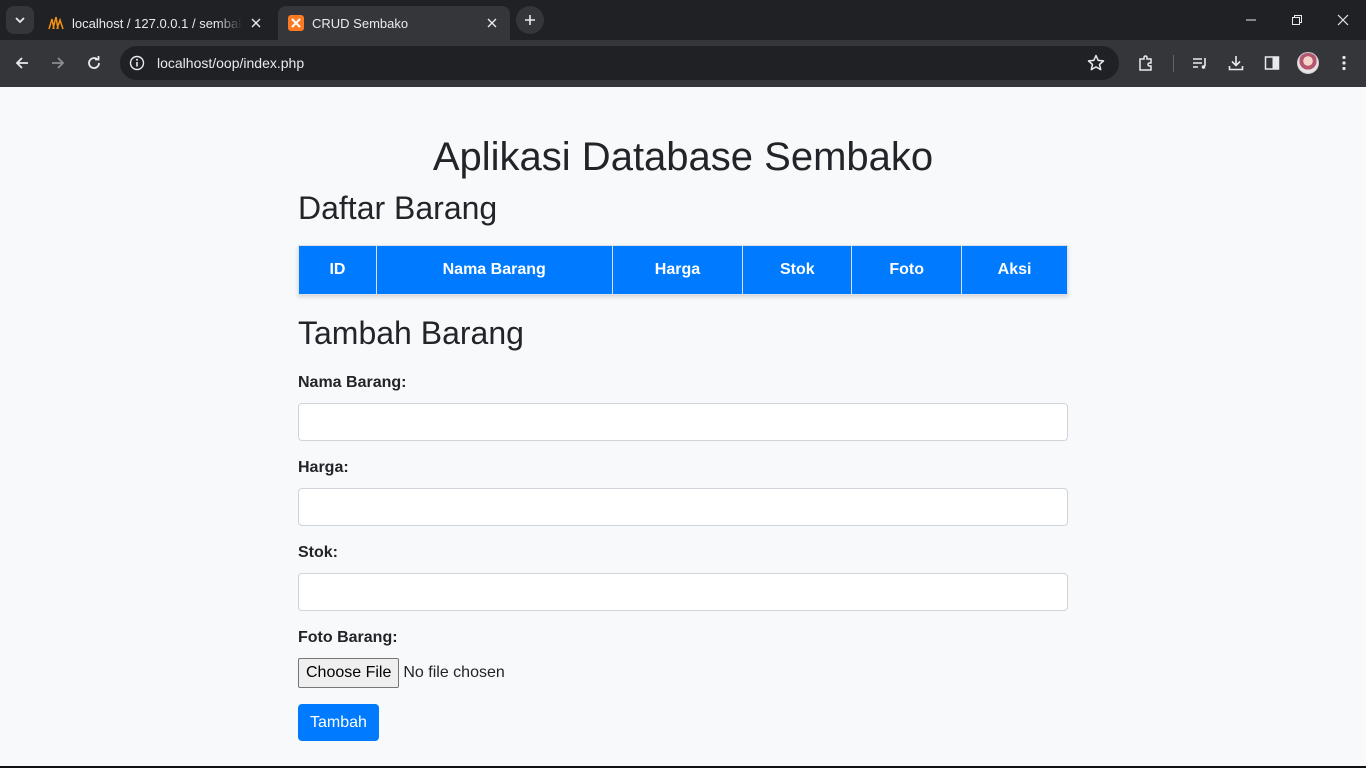 This screenshot has width=1366, height=768. What do you see at coordinates (1308, 63) in the screenshot?
I see `profile-avatar` at bounding box center [1308, 63].